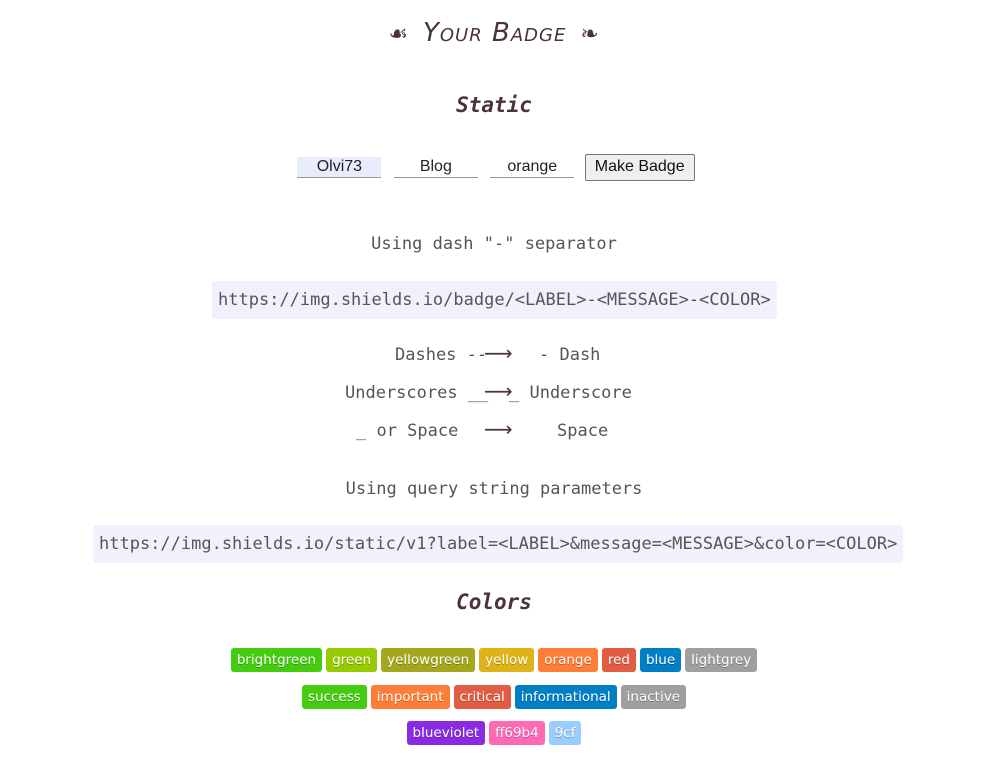  Describe the element at coordinates (428, 660) in the screenshot. I see `color-badge-yellowgreen: yellowgreen` at that location.